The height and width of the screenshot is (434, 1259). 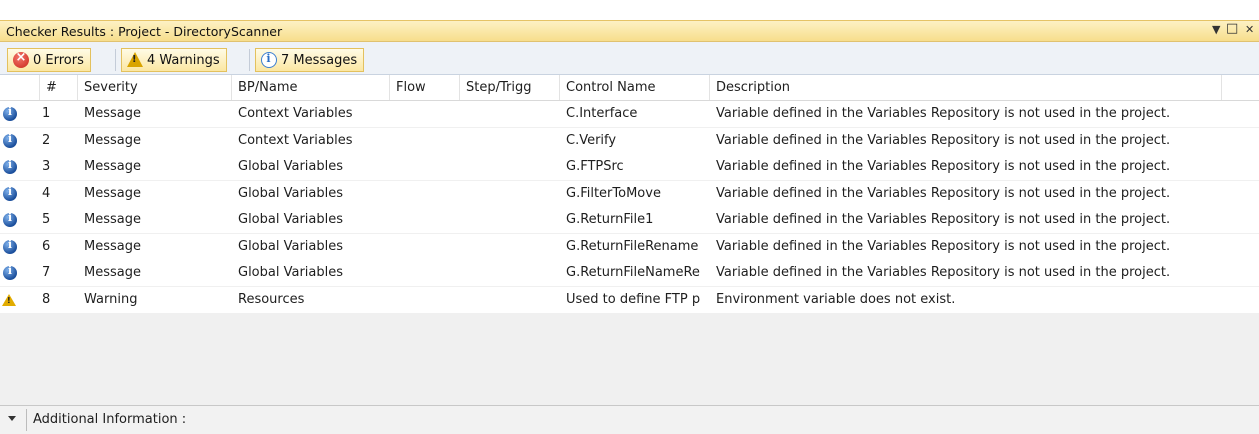 I want to click on row-severity: Warning, so click(x=111, y=299).